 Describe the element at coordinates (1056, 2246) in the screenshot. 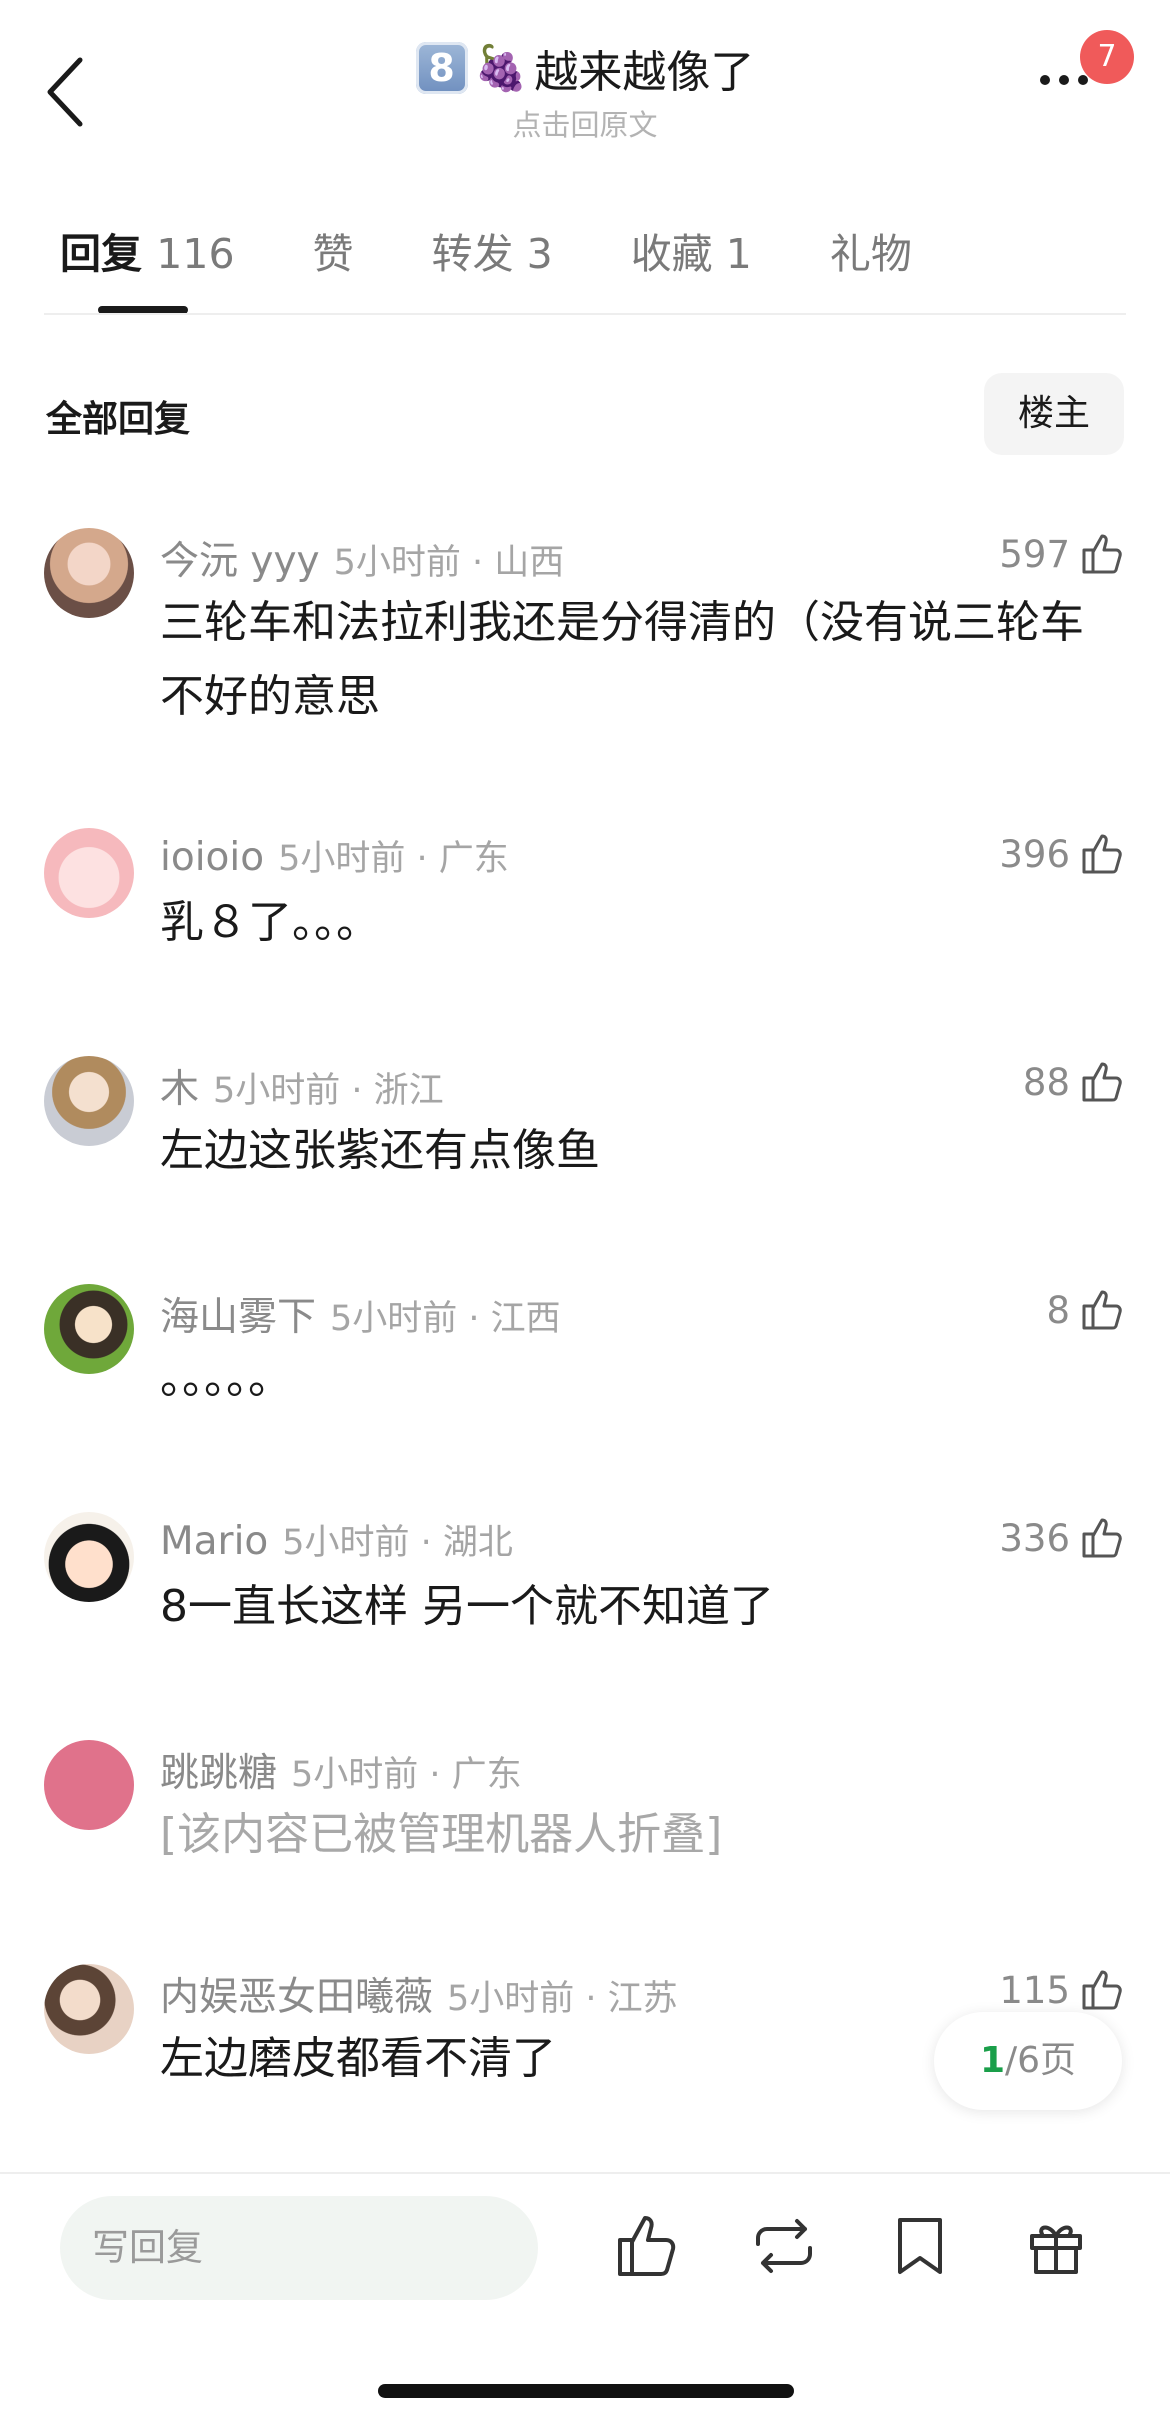

I see `gift-icon` at that location.